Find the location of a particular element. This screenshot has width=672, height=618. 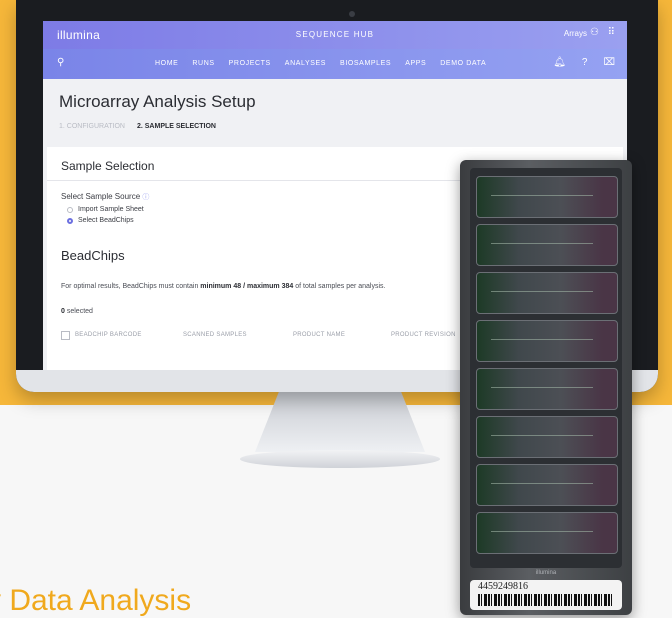

nav-demo-data: DEMO DATA is located at coordinates (463, 63).